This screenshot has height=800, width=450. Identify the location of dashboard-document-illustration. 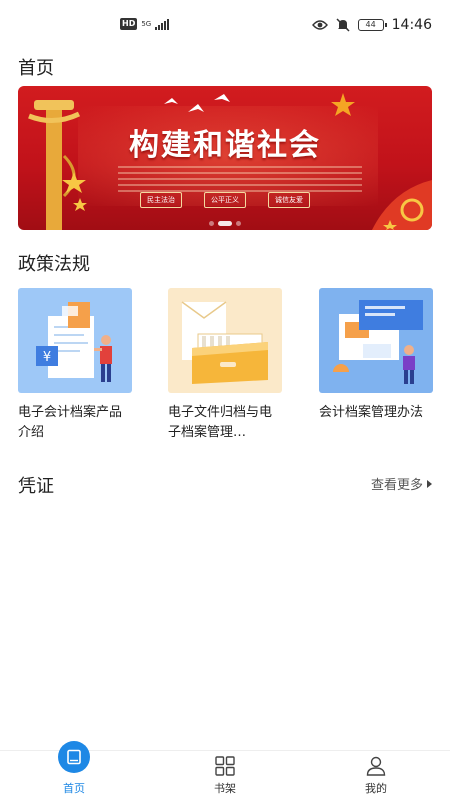
(376, 340).